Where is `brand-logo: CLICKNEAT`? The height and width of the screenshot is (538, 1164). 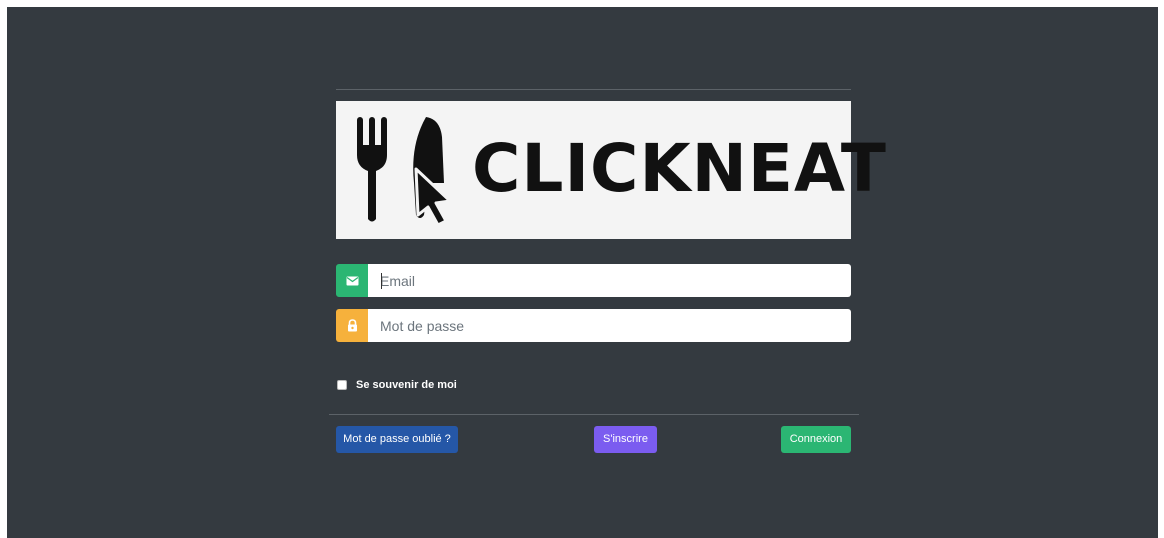 brand-logo: CLICKNEAT is located at coordinates (611, 170).